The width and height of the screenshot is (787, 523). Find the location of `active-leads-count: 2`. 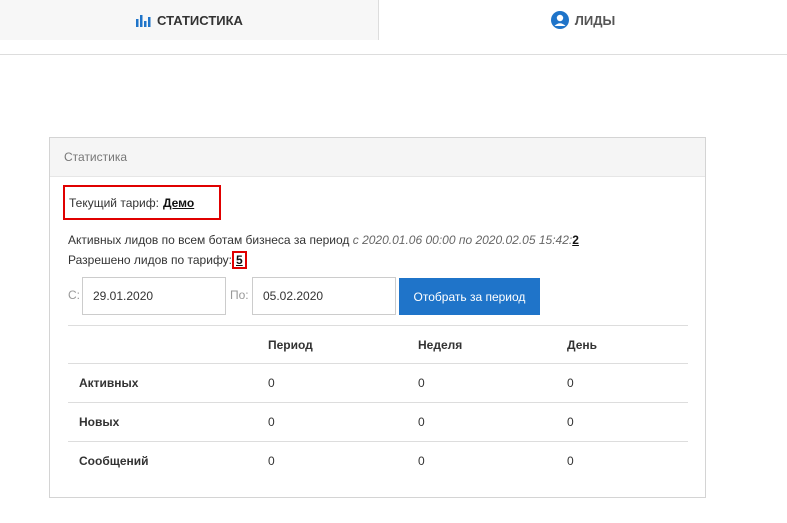

active-leads-count: 2 is located at coordinates (575, 240).